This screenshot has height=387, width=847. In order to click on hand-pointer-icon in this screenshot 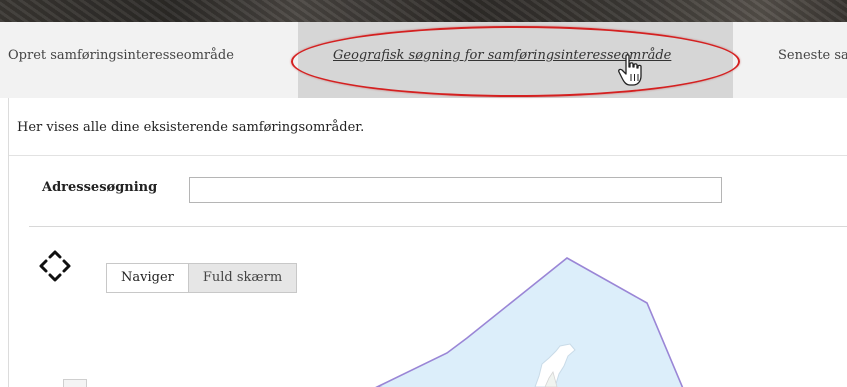, I will do `click(630, 70)`.